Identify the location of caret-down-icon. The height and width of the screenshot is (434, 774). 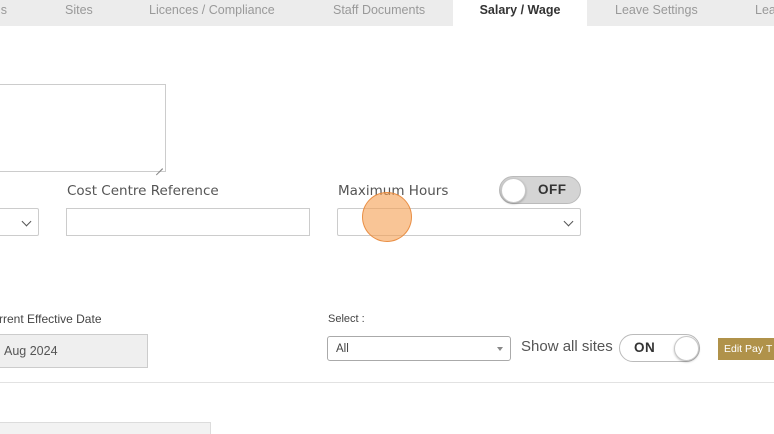
(500, 349).